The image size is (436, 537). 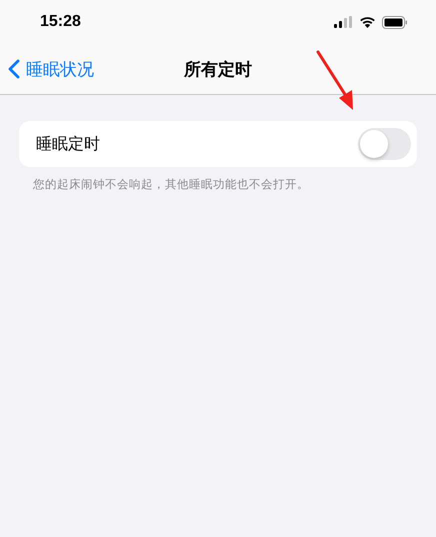 What do you see at coordinates (343, 22) in the screenshot?
I see `signal-icon` at bounding box center [343, 22].